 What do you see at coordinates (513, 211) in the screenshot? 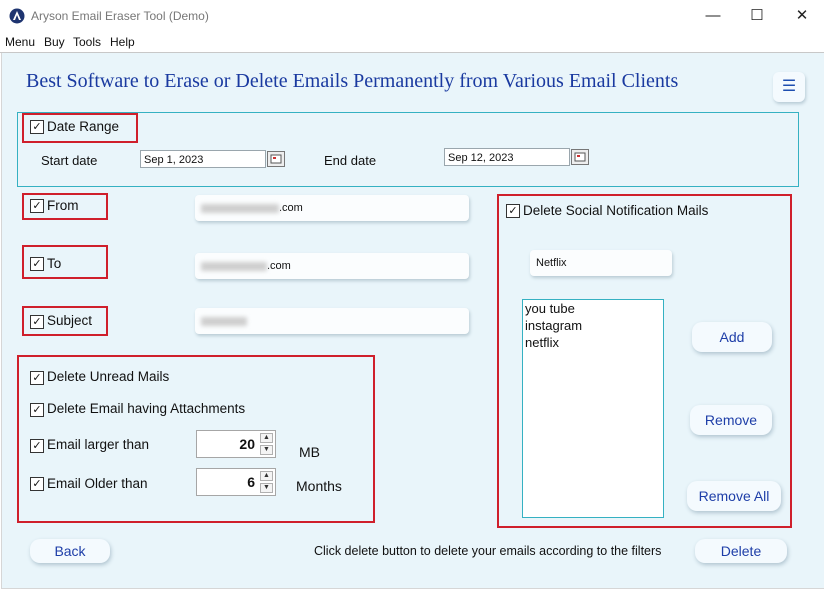
I see `social-checkbox: ✓` at bounding box center [513, 211].